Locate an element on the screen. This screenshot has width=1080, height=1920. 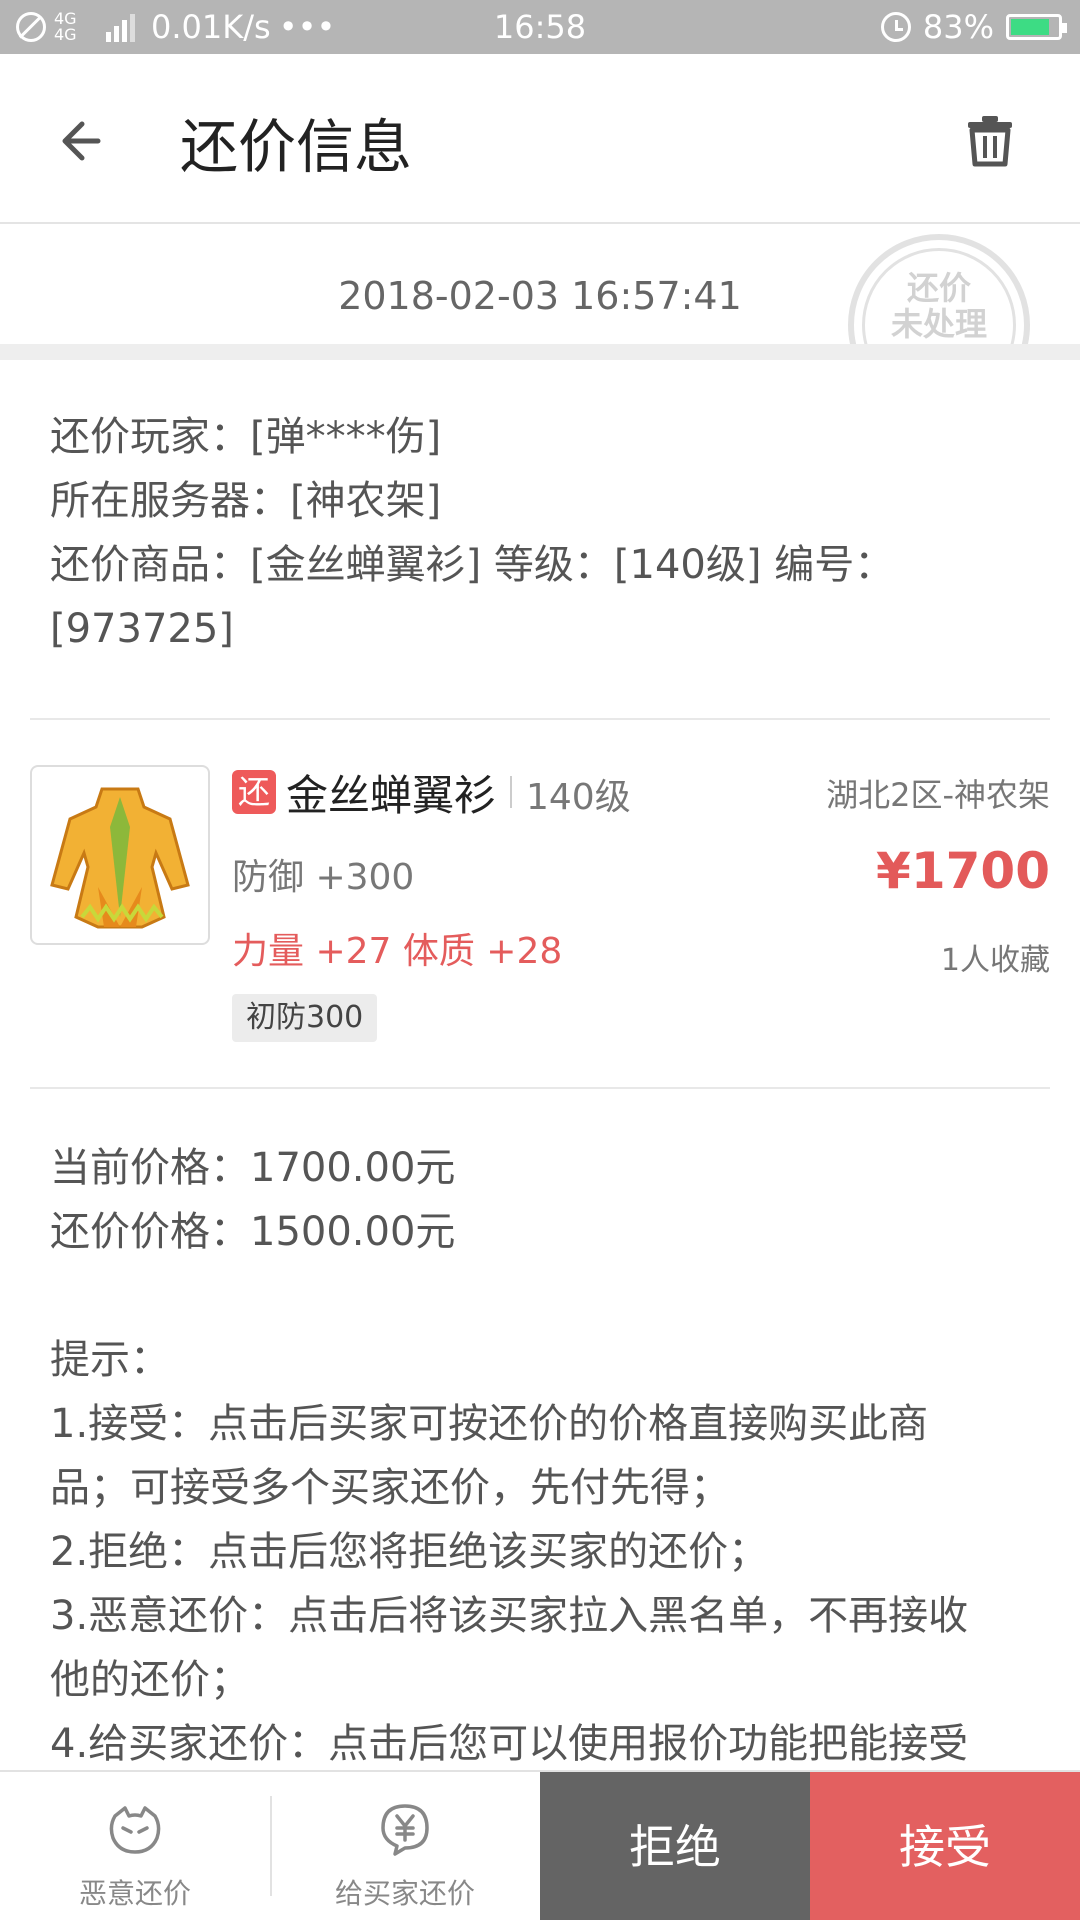
status-right: 83% is located at coordinates (973, 27).